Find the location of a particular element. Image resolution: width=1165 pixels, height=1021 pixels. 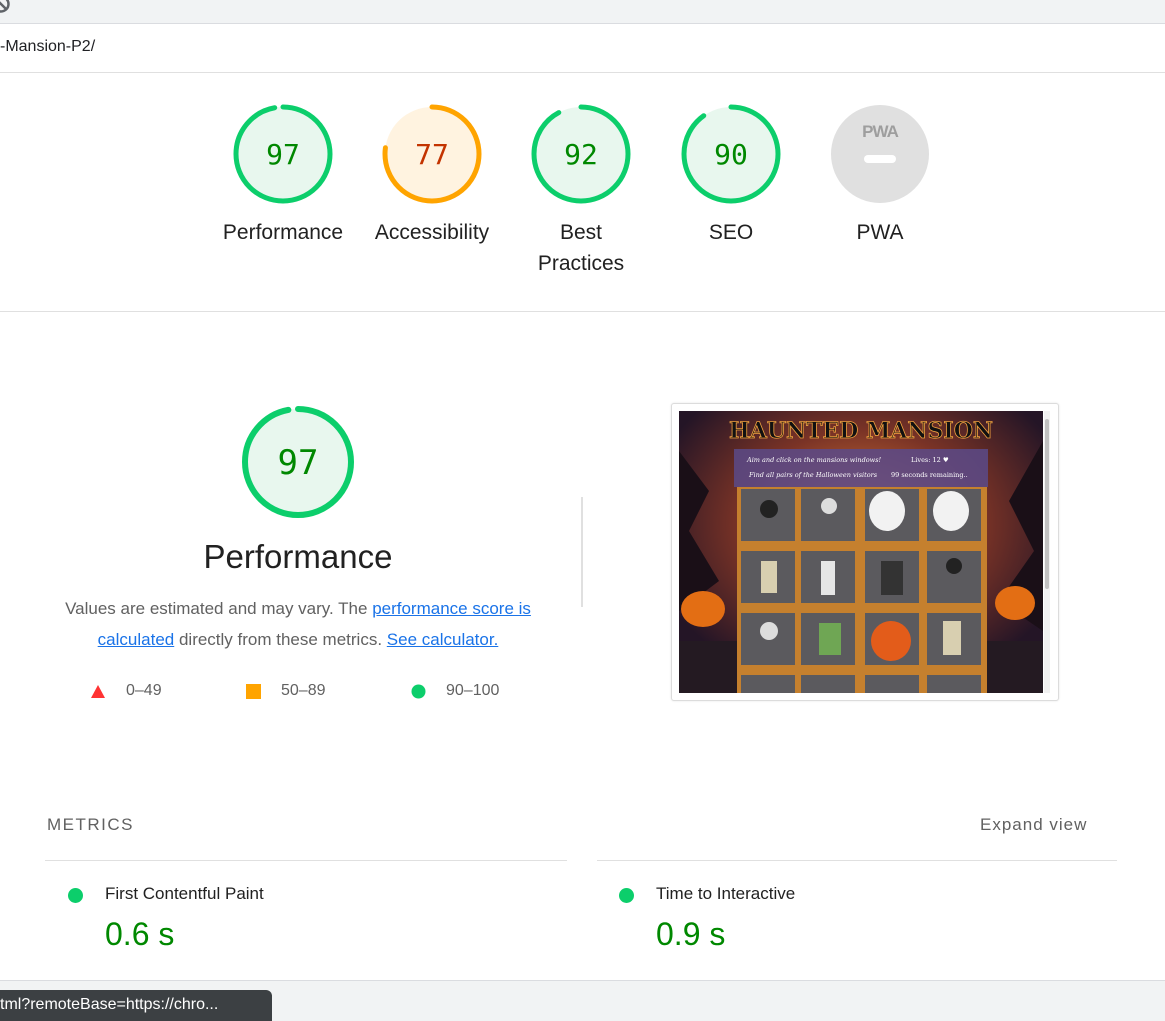

gauge-performance-score: 97 is located at coordinates (283, 154).